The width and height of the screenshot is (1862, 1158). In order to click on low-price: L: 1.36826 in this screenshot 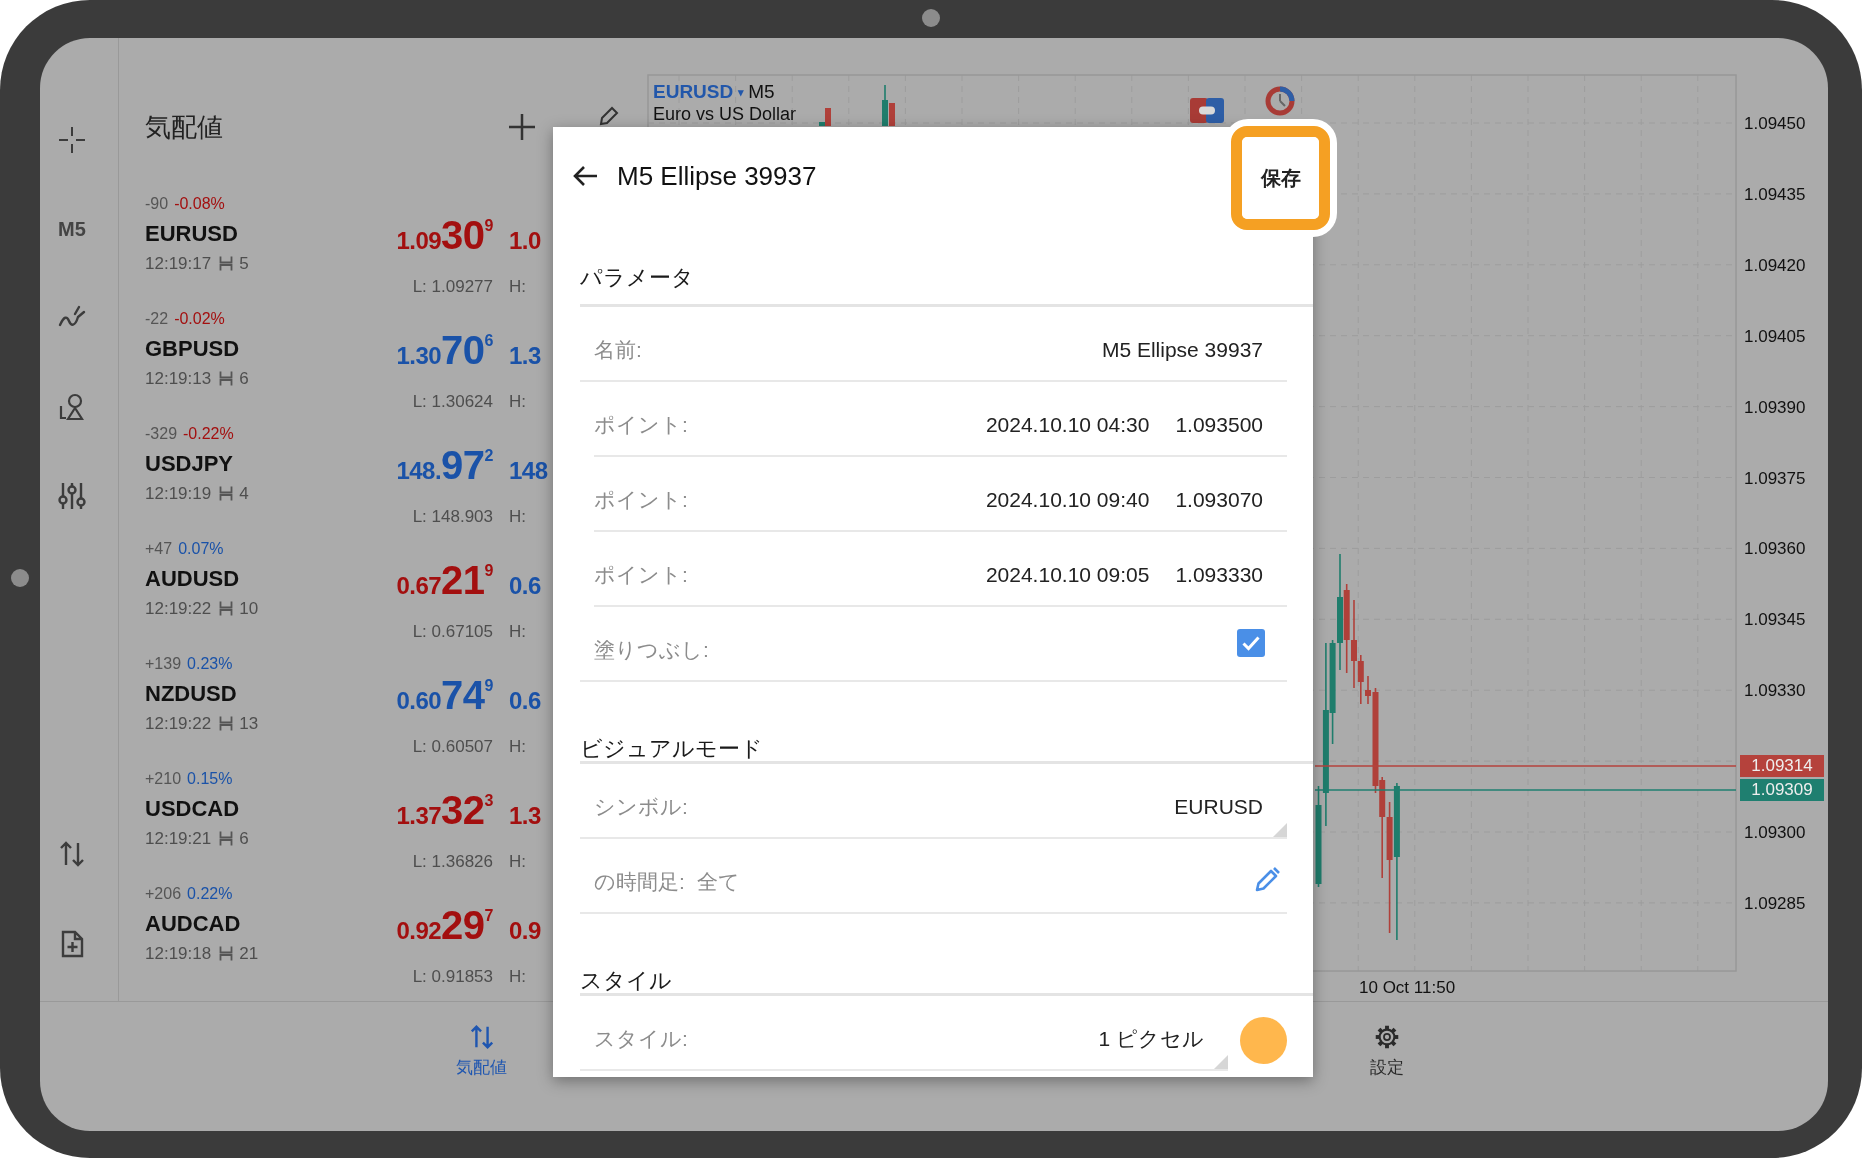, I will do `click(452, 862)`.